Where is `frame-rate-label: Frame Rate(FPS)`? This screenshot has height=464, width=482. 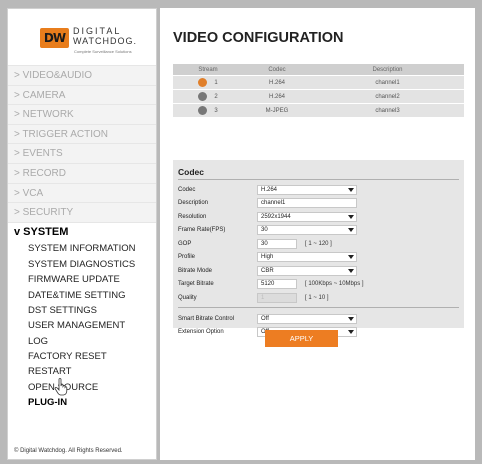 frame-rate-label: Frame Rate(FPS) is located at coordinates (202, 230).